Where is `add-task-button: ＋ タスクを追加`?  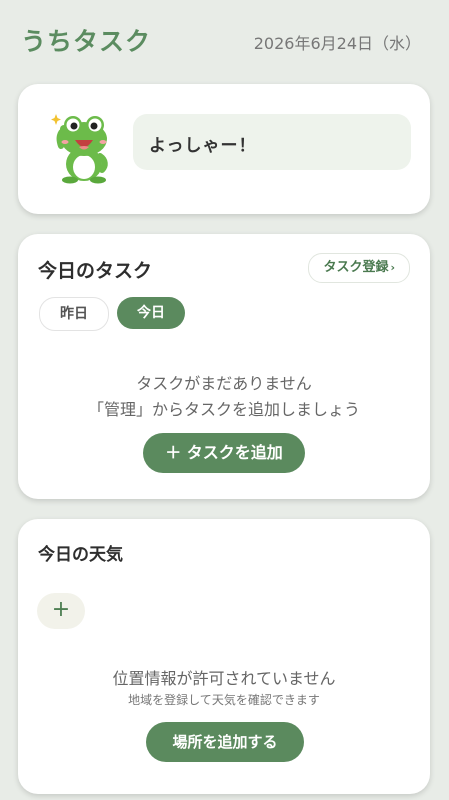
add-task-button: ＋ タスクを追加 is located at coordinates (224, 453).